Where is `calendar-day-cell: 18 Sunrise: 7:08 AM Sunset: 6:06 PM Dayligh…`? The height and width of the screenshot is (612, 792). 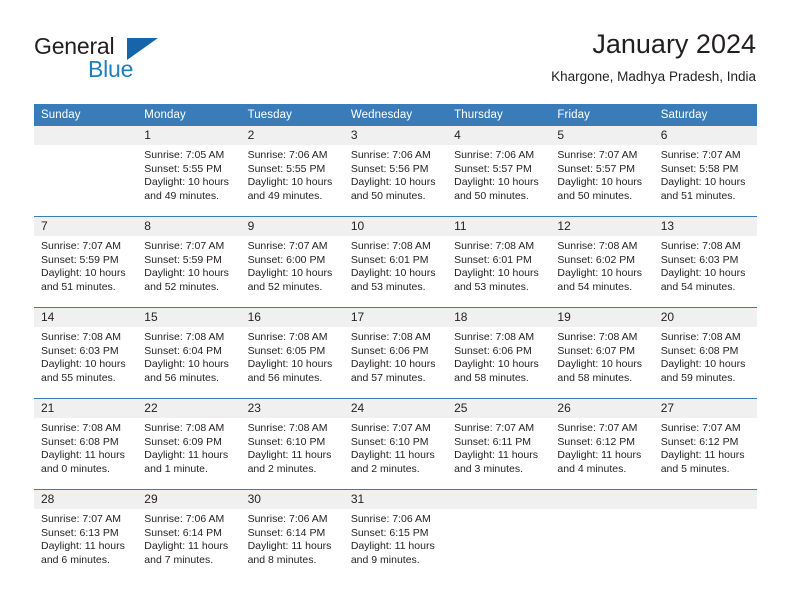
calendar-day-cell: 18 Sunrise: 7:08 AM Sunset: 6:06 PM Dayligh… is located at coordinates (499, 353).